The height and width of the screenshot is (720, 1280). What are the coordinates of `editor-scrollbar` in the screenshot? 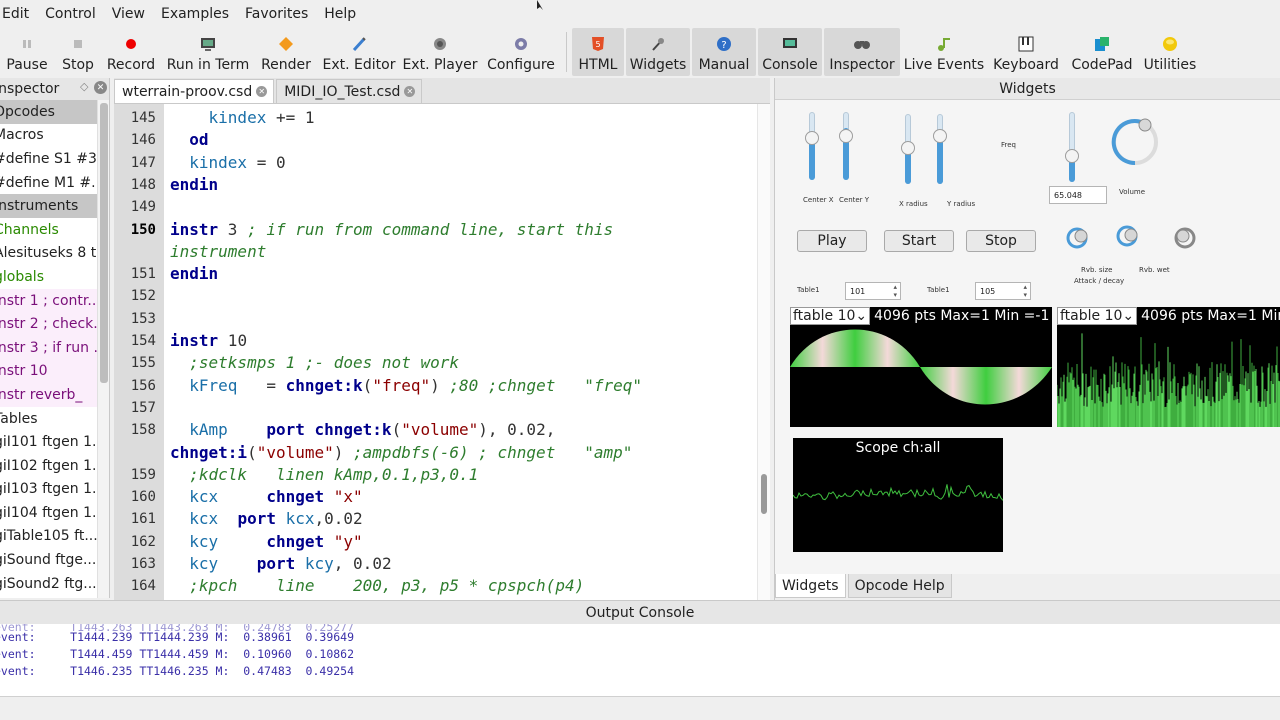 It's located at (763, 352).